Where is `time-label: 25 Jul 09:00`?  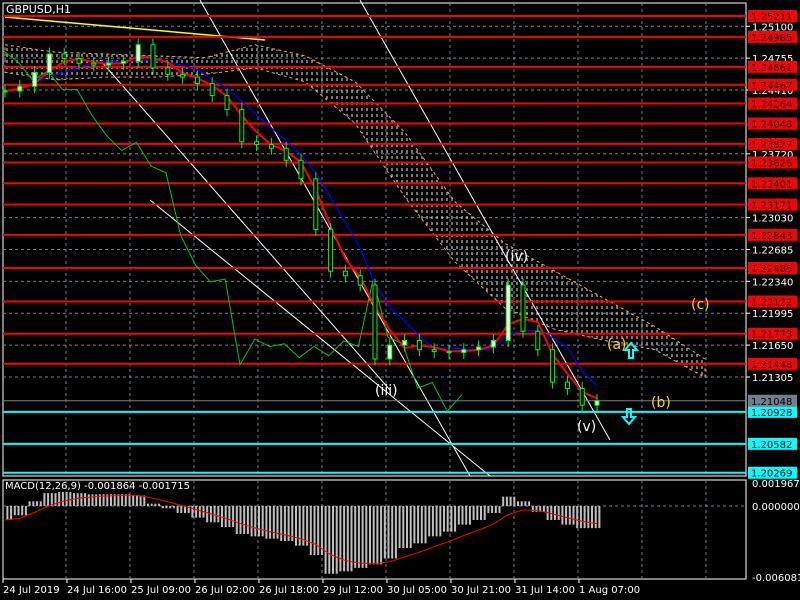
time-label: 25 Jul 09:00 is located at coordinates (161, 590).